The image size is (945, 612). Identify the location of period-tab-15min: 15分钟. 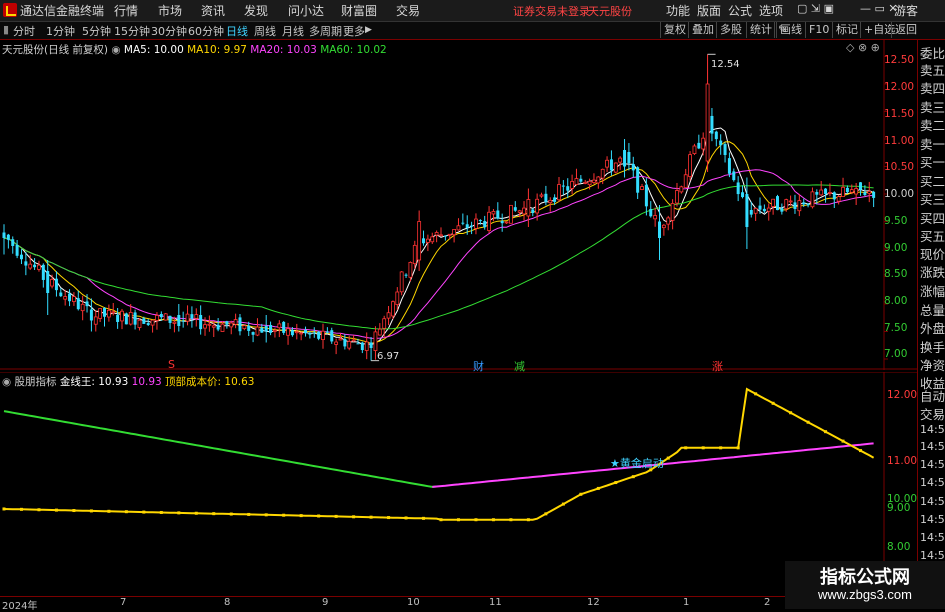
(132, 31).